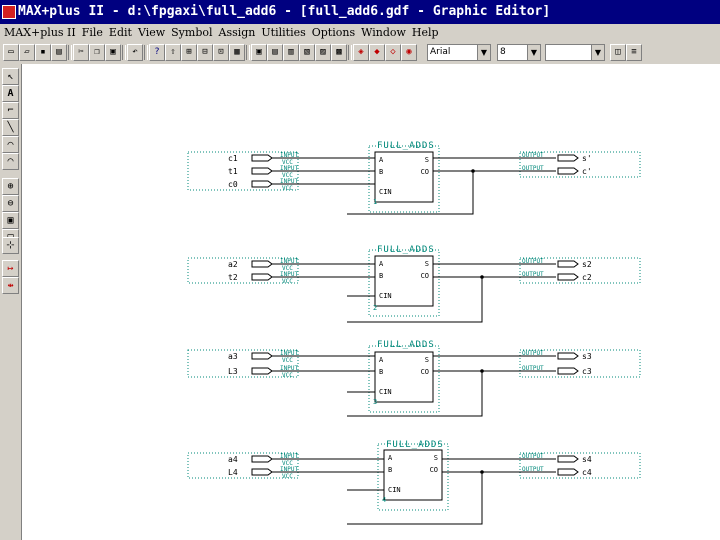 This screenshot has height=540, width=720. Describe the element at coordinates (323, 52) in the screenshot. I see `save-simulate-icon: ▨` at that location.